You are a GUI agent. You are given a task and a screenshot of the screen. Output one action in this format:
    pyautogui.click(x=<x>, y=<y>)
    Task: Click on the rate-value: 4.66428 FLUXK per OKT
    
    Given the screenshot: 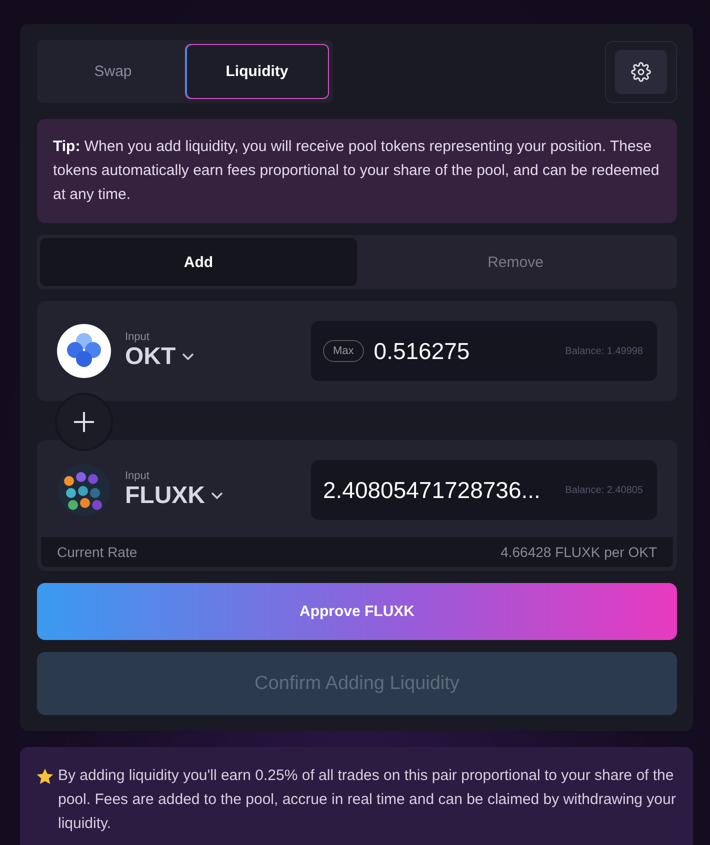 What is the action you would take?
    pyautogui.click(x=578, y=552)
    